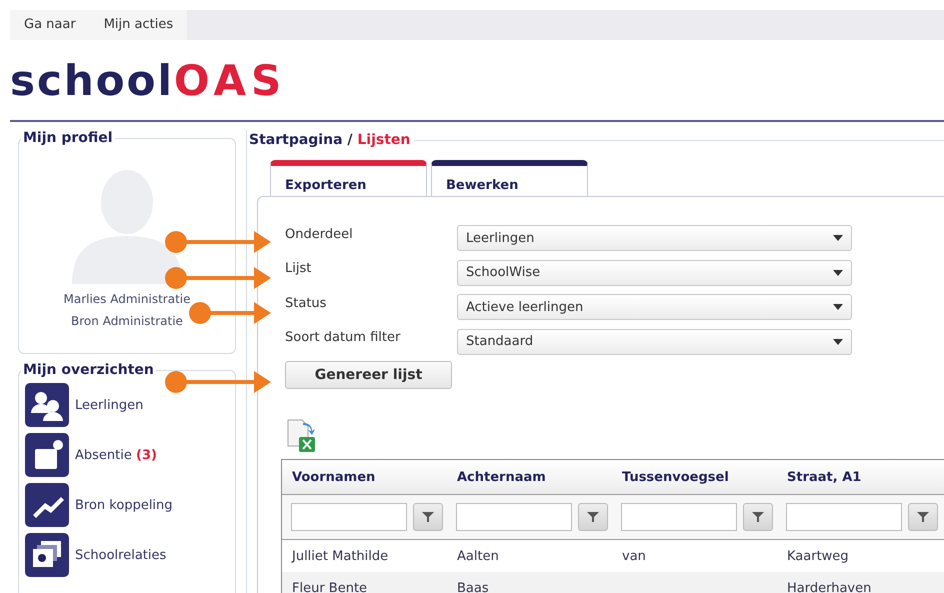 The height and width of the screenshot is (593, 944). I want to click on profile-name: Bron Administratie, so click(127, 321).